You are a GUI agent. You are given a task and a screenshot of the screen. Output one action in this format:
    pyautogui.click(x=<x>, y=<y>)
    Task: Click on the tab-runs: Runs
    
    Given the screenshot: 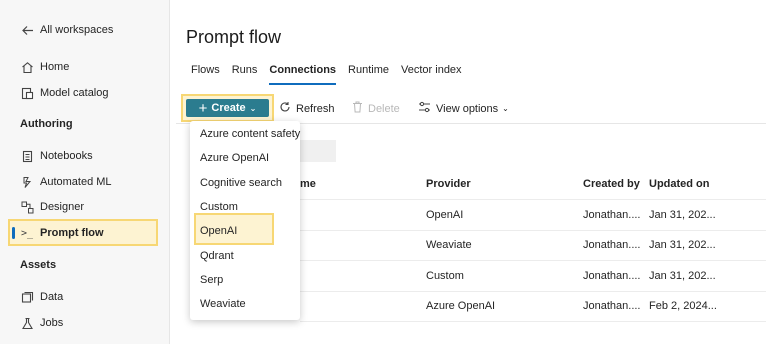 What is the action you would take?
    pyautogui.click(x=245, y=74)
    